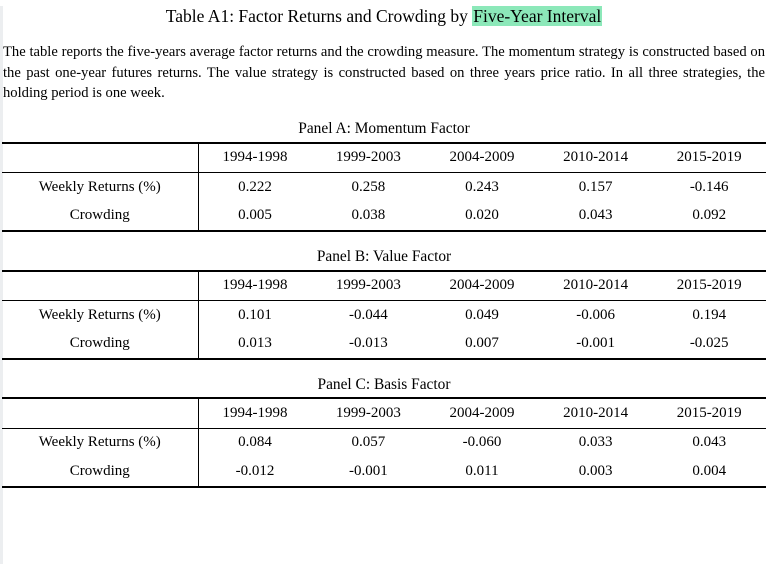  Describe the element at coordinates (319, 16) in the screenshot. I see `page-title-prefix: Table A1: Factor Returns and Crowding by` at that location.